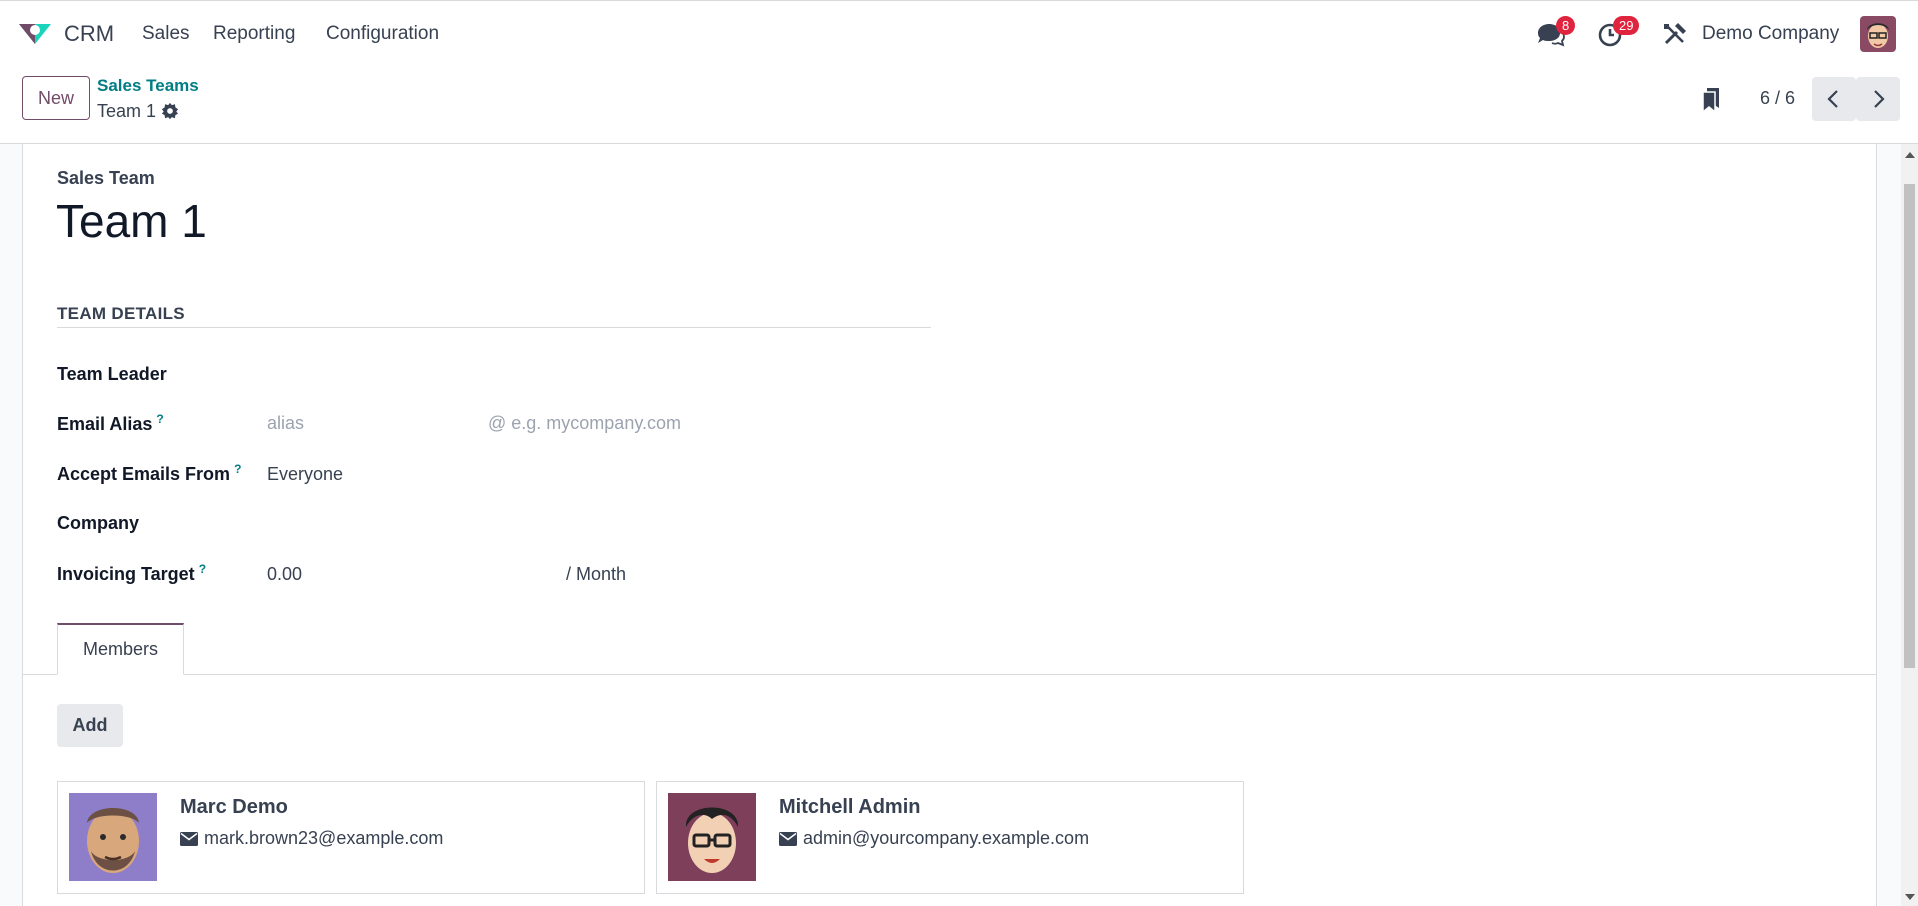 The height and width of the screenshot is (906, 1918). What do you see at coordinates (127, 111) in the screenshot?
I see `breadcrumb-current: Team 1` at bounding box center [127, 111].